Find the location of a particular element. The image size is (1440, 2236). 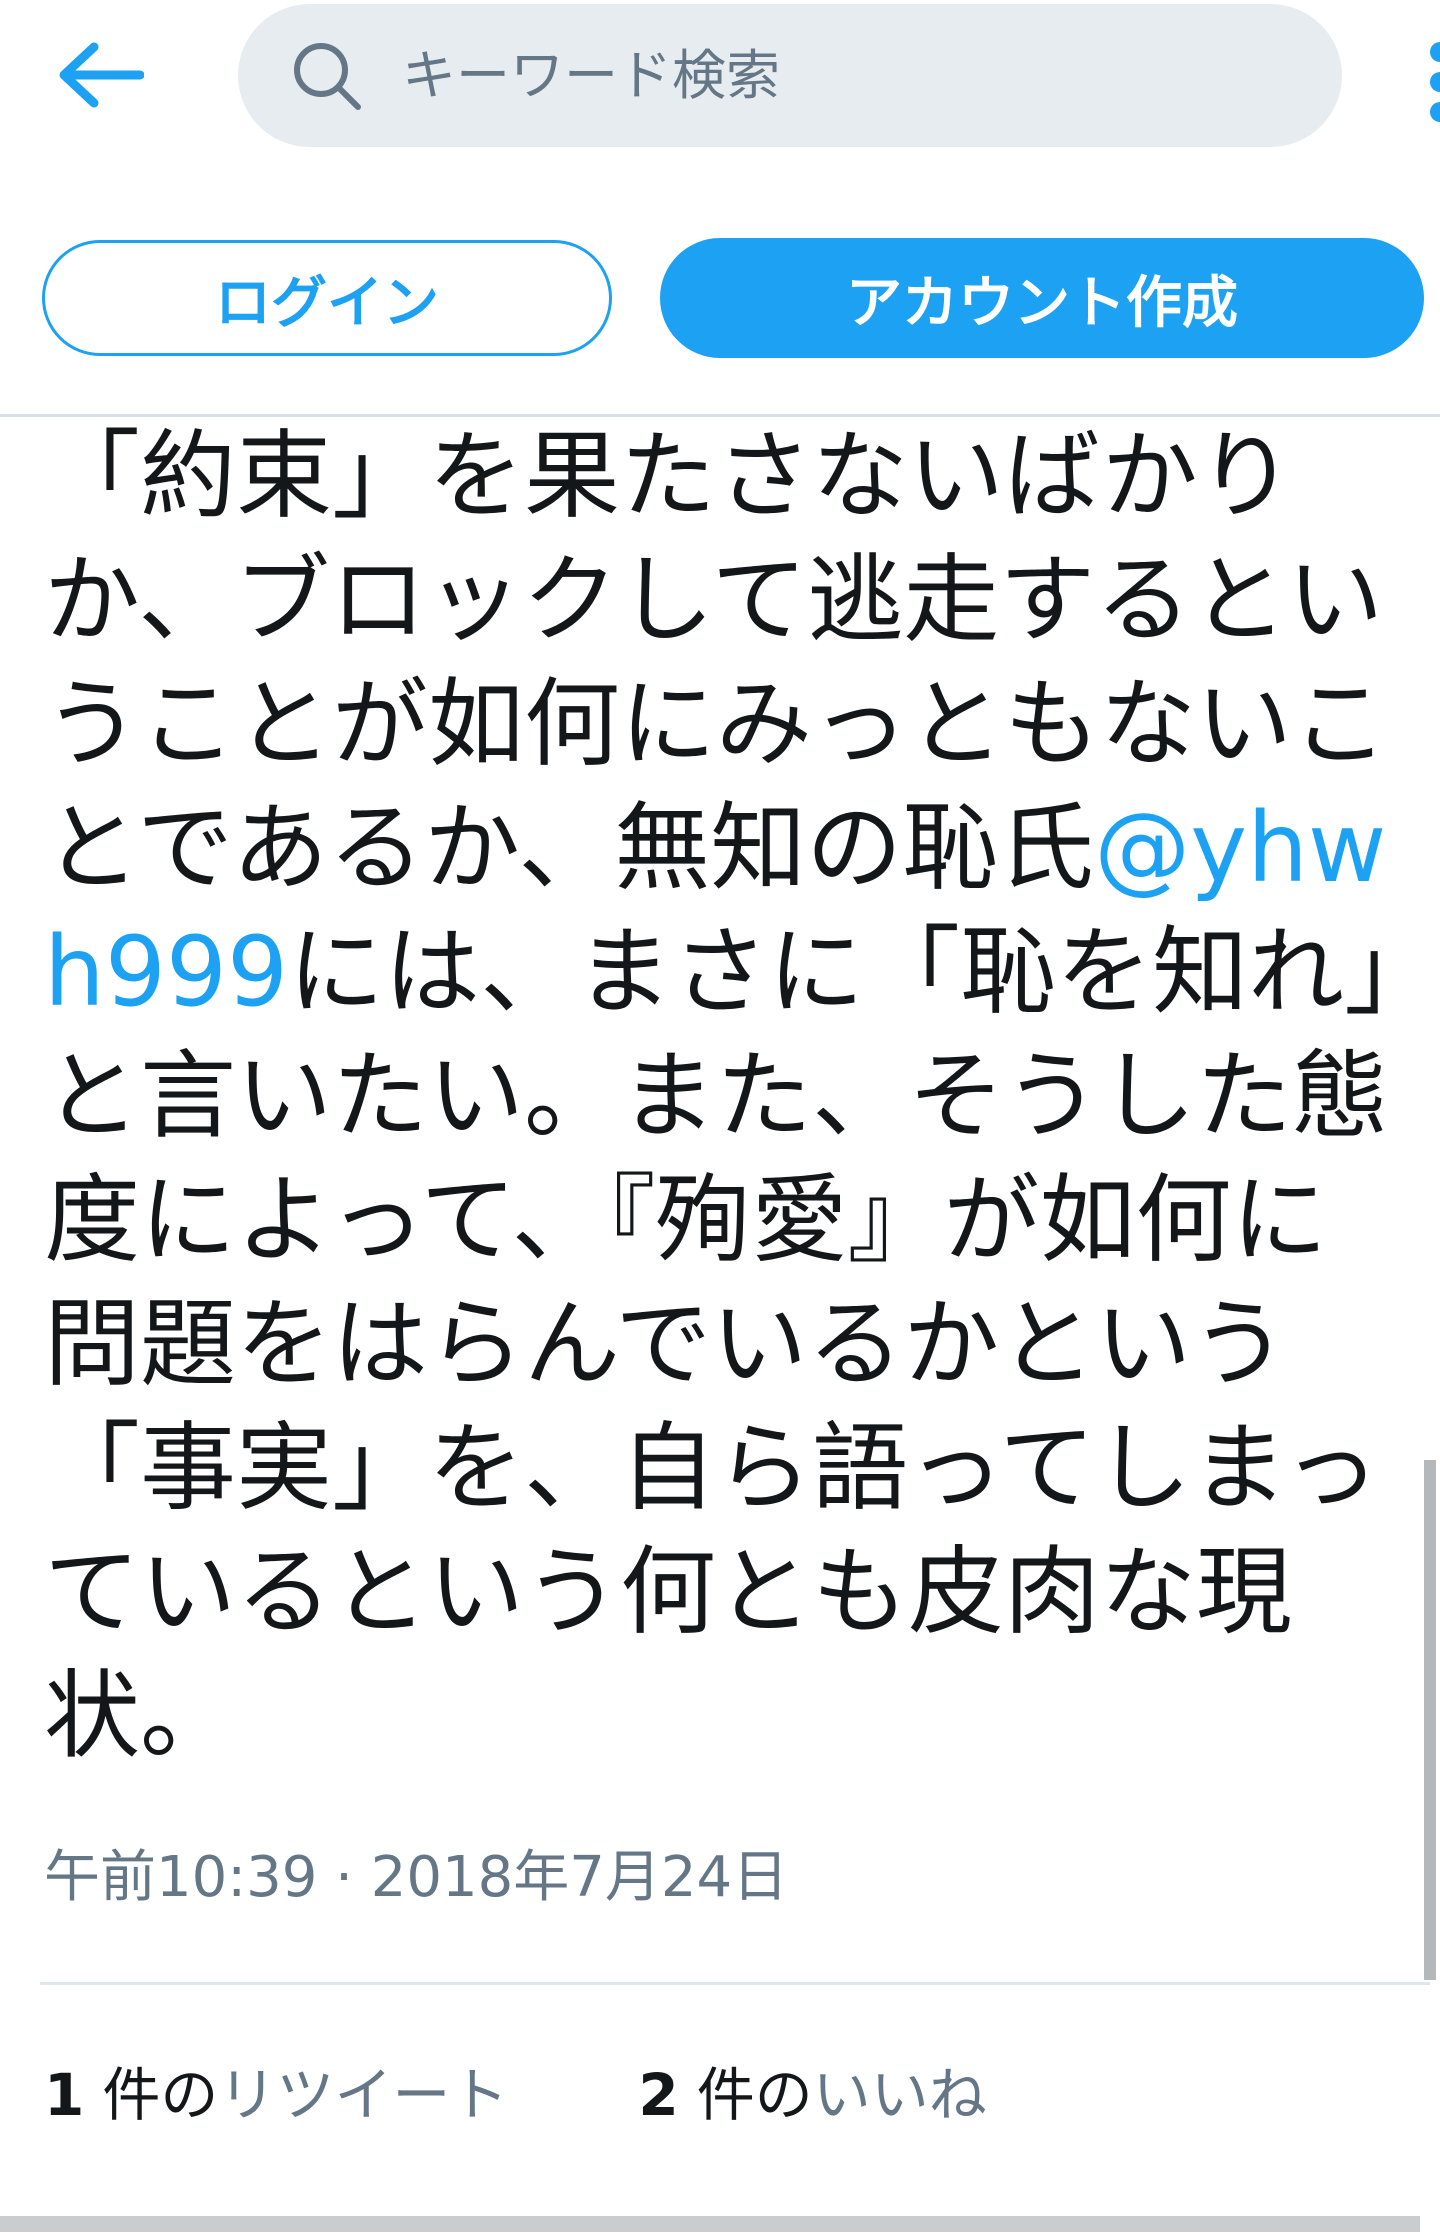

retweets-unit: 件の is located at coordinates (160, 2095).